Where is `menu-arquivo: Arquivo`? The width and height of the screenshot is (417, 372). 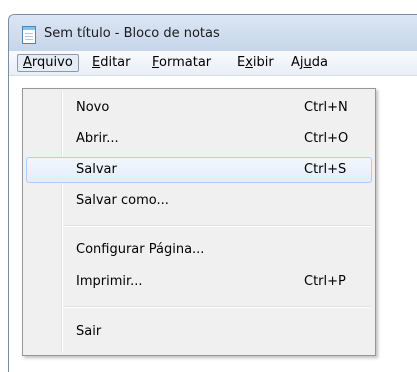 menu-arquivo: Arquivo is located at coordinates (48, 63).